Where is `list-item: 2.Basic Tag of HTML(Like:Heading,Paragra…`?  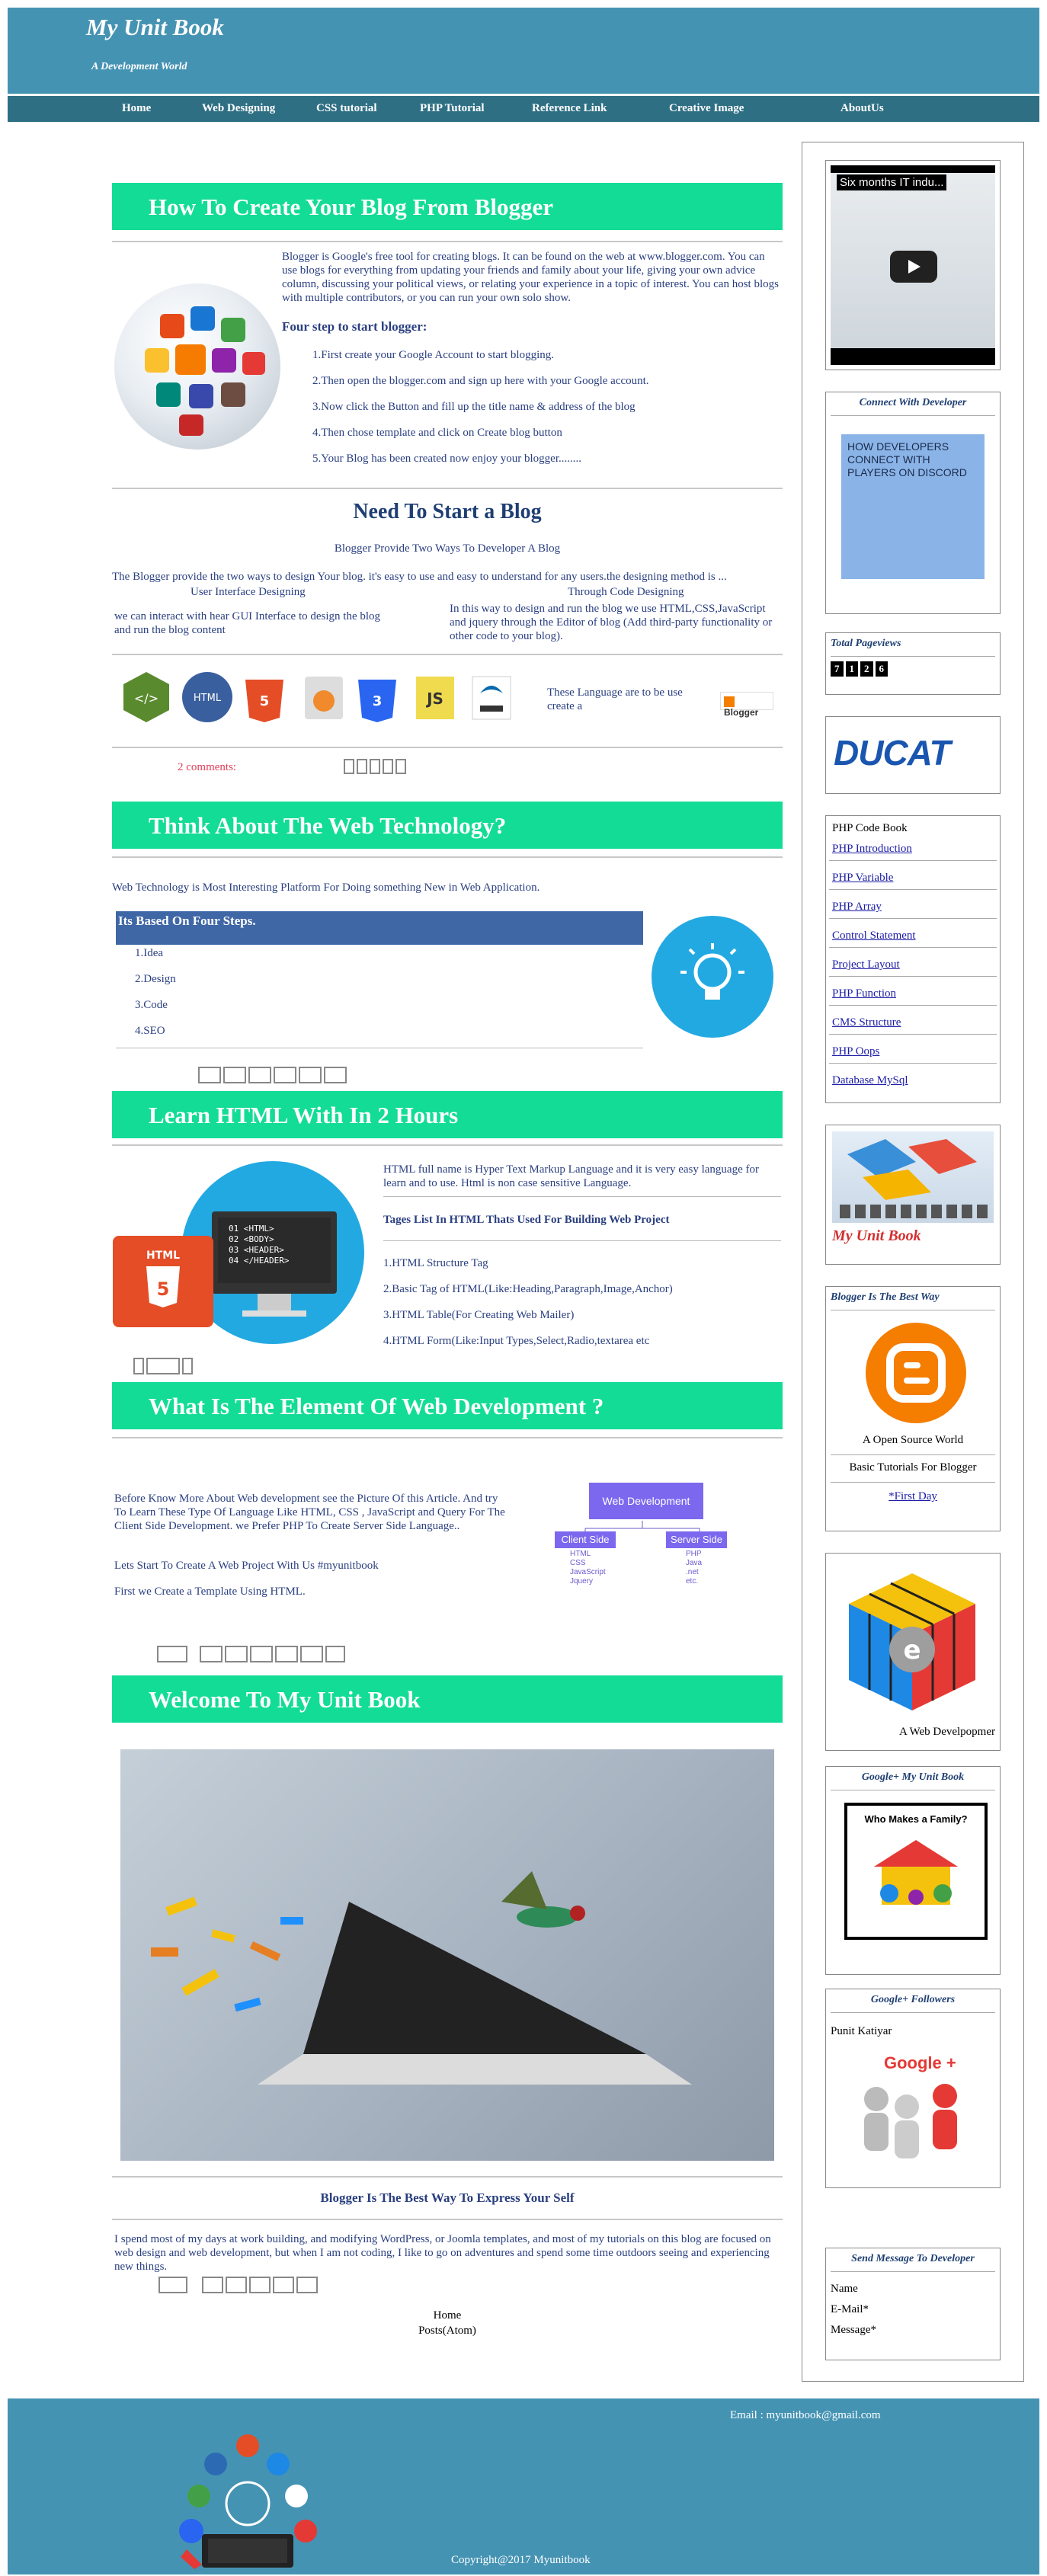 list-item: 2.Basic Tag of HTML(Like:Heading,Paragra… is located at coordinates (528, 1289).